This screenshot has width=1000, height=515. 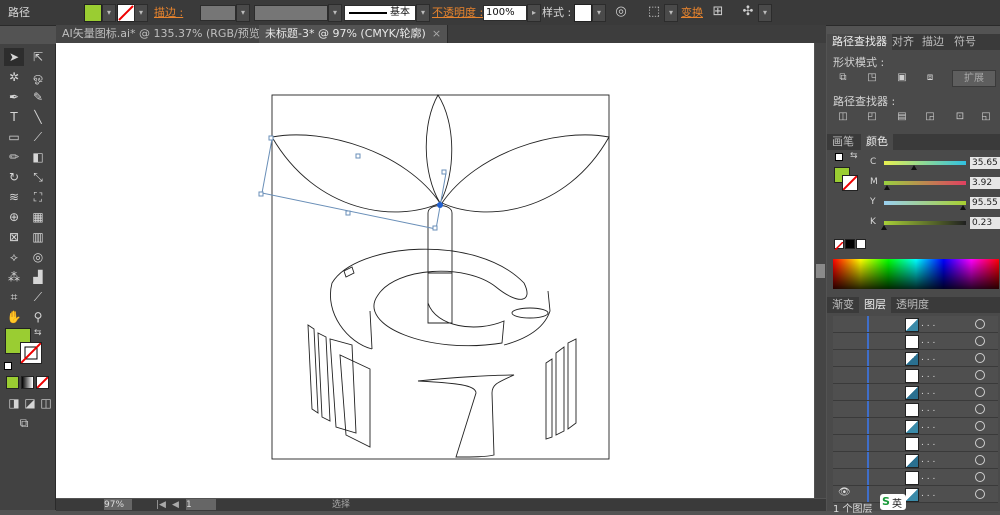 What do you see at coordinates (201, 504) in the screenshot?
I see `page-field: 1` at bounding box center [201, 504].